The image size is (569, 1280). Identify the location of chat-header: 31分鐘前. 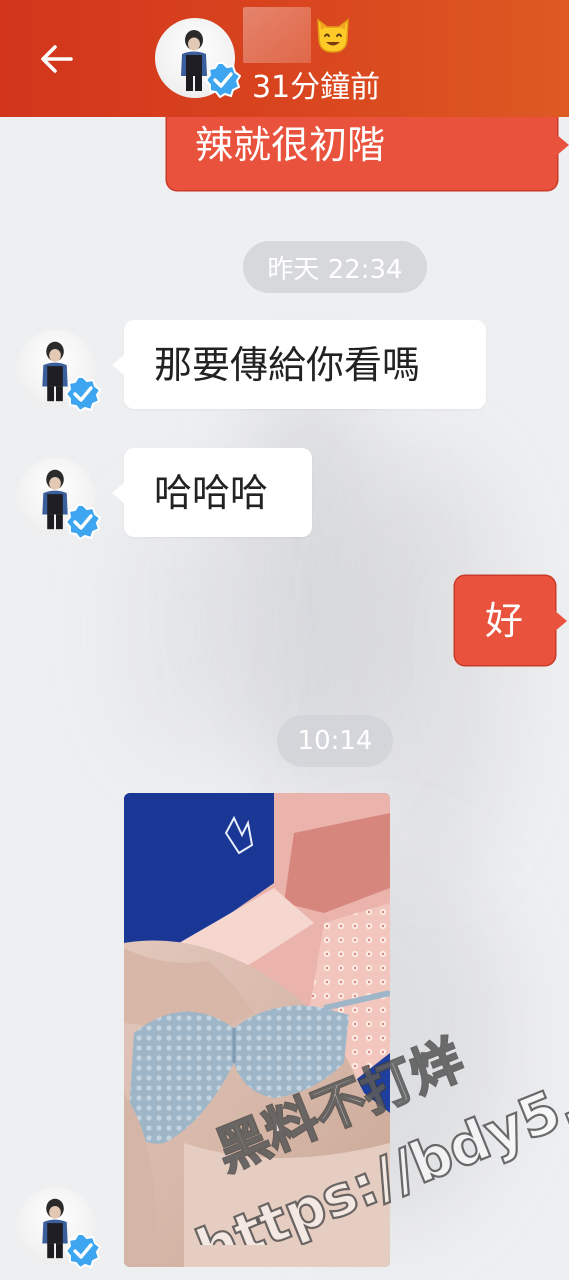
(284, 58).